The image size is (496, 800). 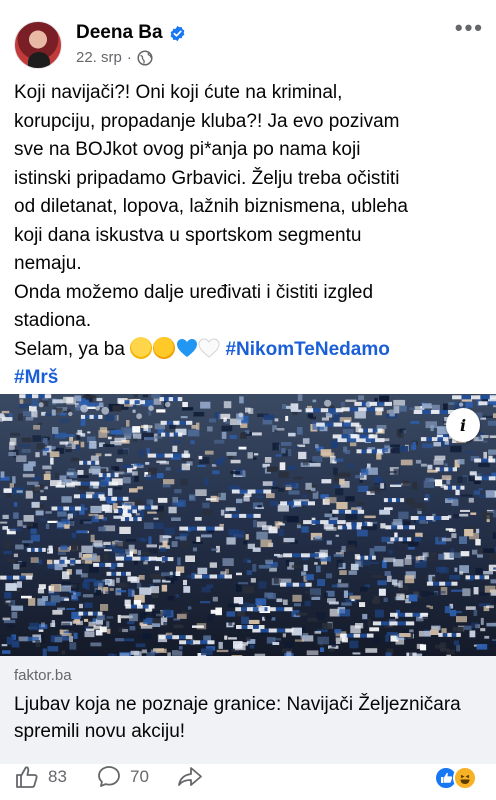 What do you see at coordinates (141, 347) in the screenshot?
I see `grinning-sweat-emoji` at bounding box center [141, 347].